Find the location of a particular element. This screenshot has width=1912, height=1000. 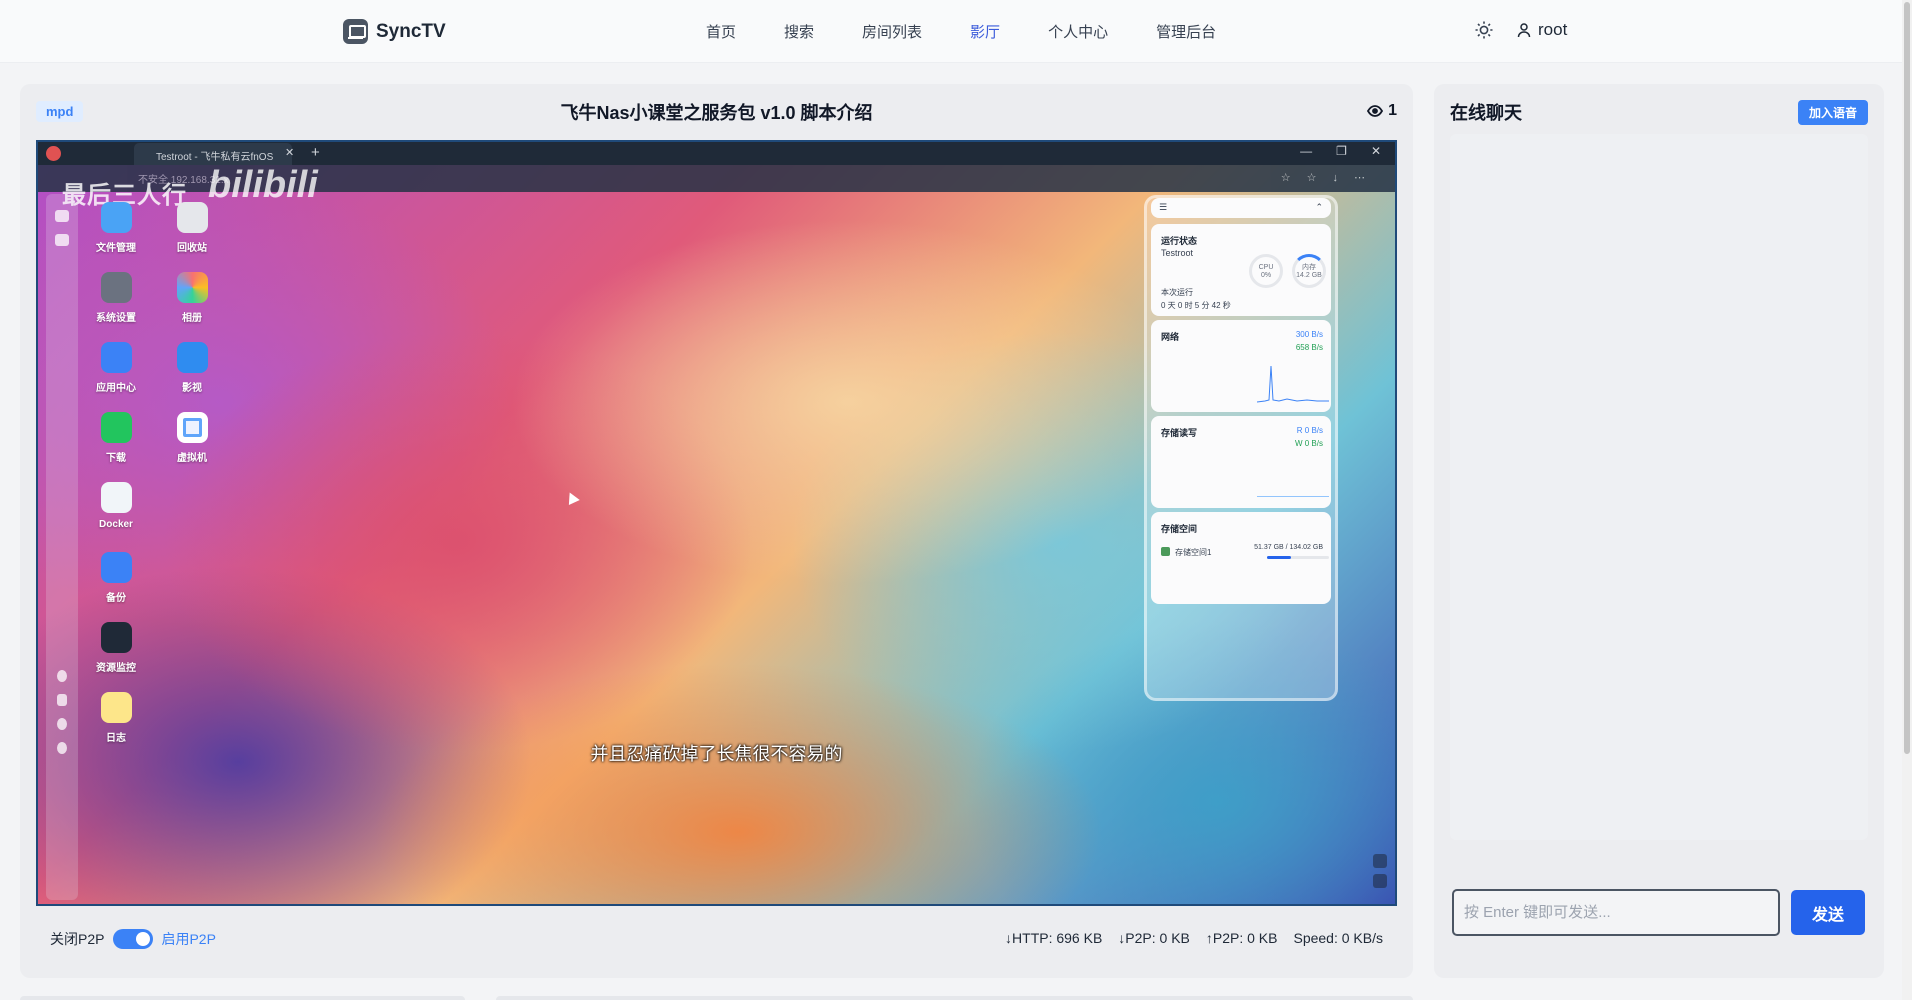

chat-input is located at coordinates (1616, 912).